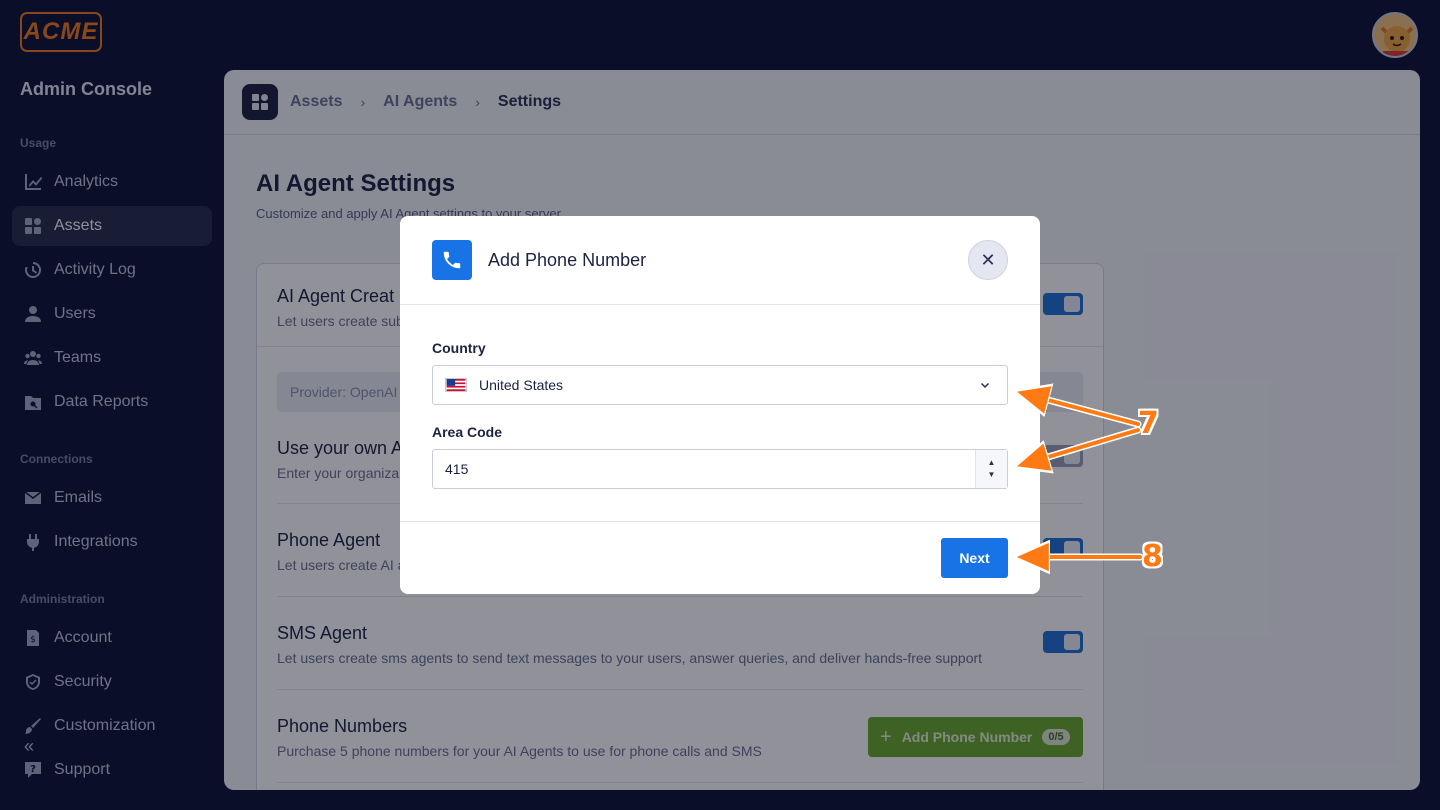 This screenshot has width=1440, height=810. What do you see at coordinates (1152, 556) in the screenshot?
I see `annotation-step-8: 8` at bounding box center [1152, 556].